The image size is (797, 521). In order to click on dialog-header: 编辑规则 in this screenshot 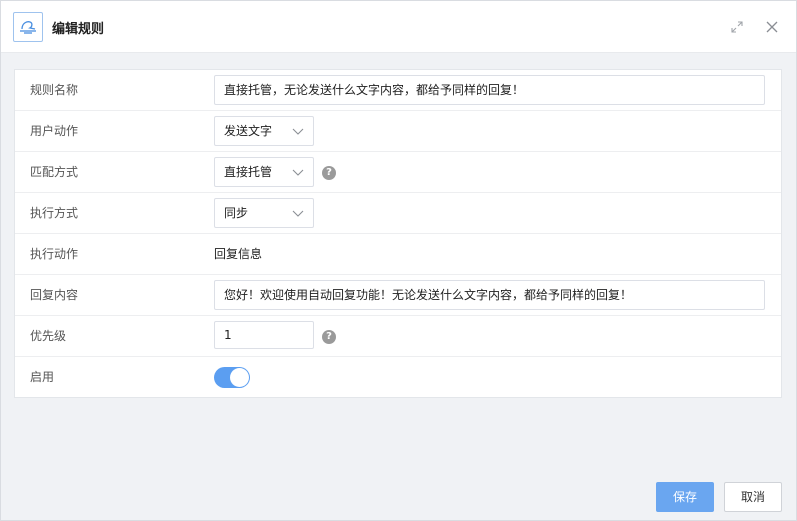, I will do `click(398, 27)`.